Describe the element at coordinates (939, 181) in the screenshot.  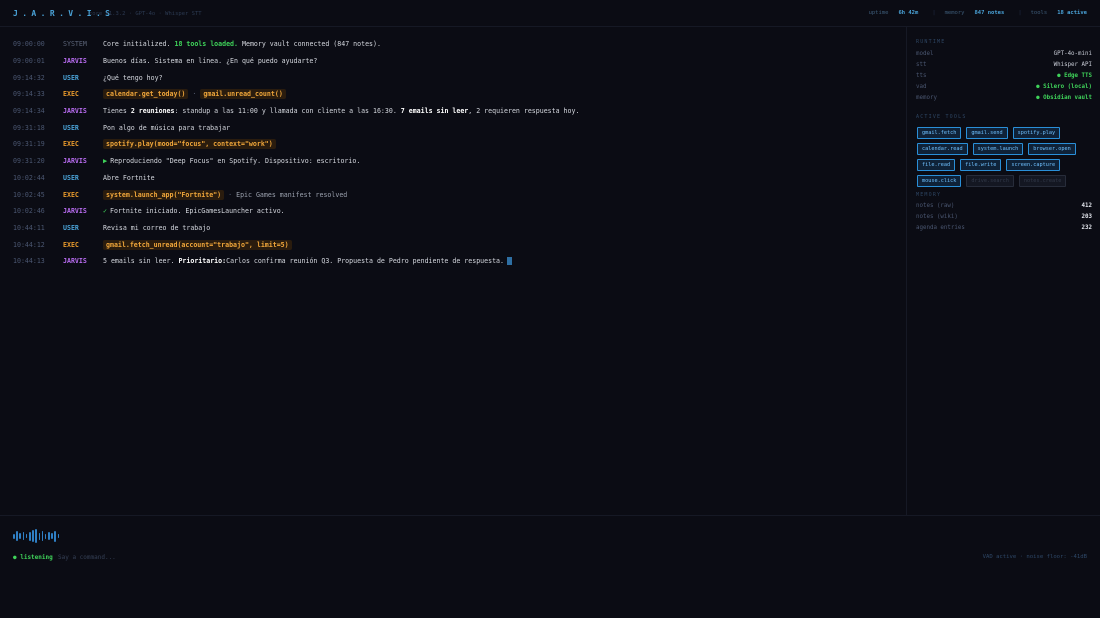
I see `tool-mouse-click: mouse.click` at that location.